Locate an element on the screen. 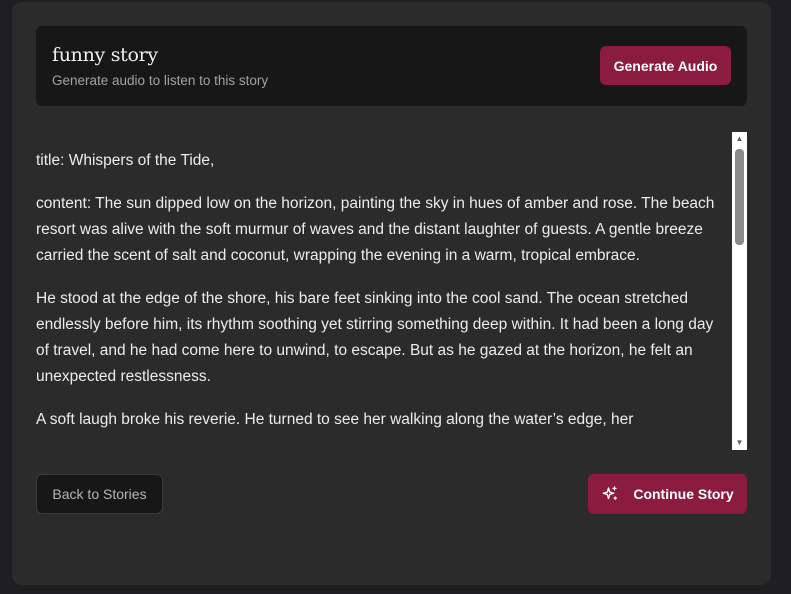 This screenshot has height=594, width=791. page-subtitle: Generate audio to listen to this story is located at coordinates (160, 80).